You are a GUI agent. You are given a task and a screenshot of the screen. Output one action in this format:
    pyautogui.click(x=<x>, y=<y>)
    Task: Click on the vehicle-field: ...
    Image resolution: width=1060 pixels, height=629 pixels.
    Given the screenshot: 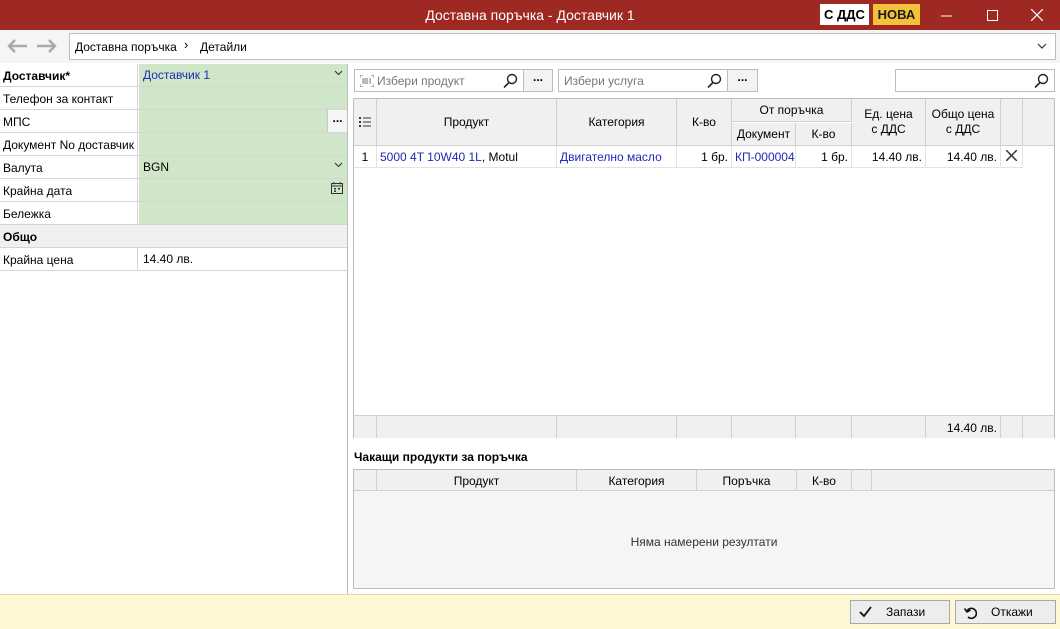 What is the action you would take?
    pyautogui.click(x=243, y=121)
    